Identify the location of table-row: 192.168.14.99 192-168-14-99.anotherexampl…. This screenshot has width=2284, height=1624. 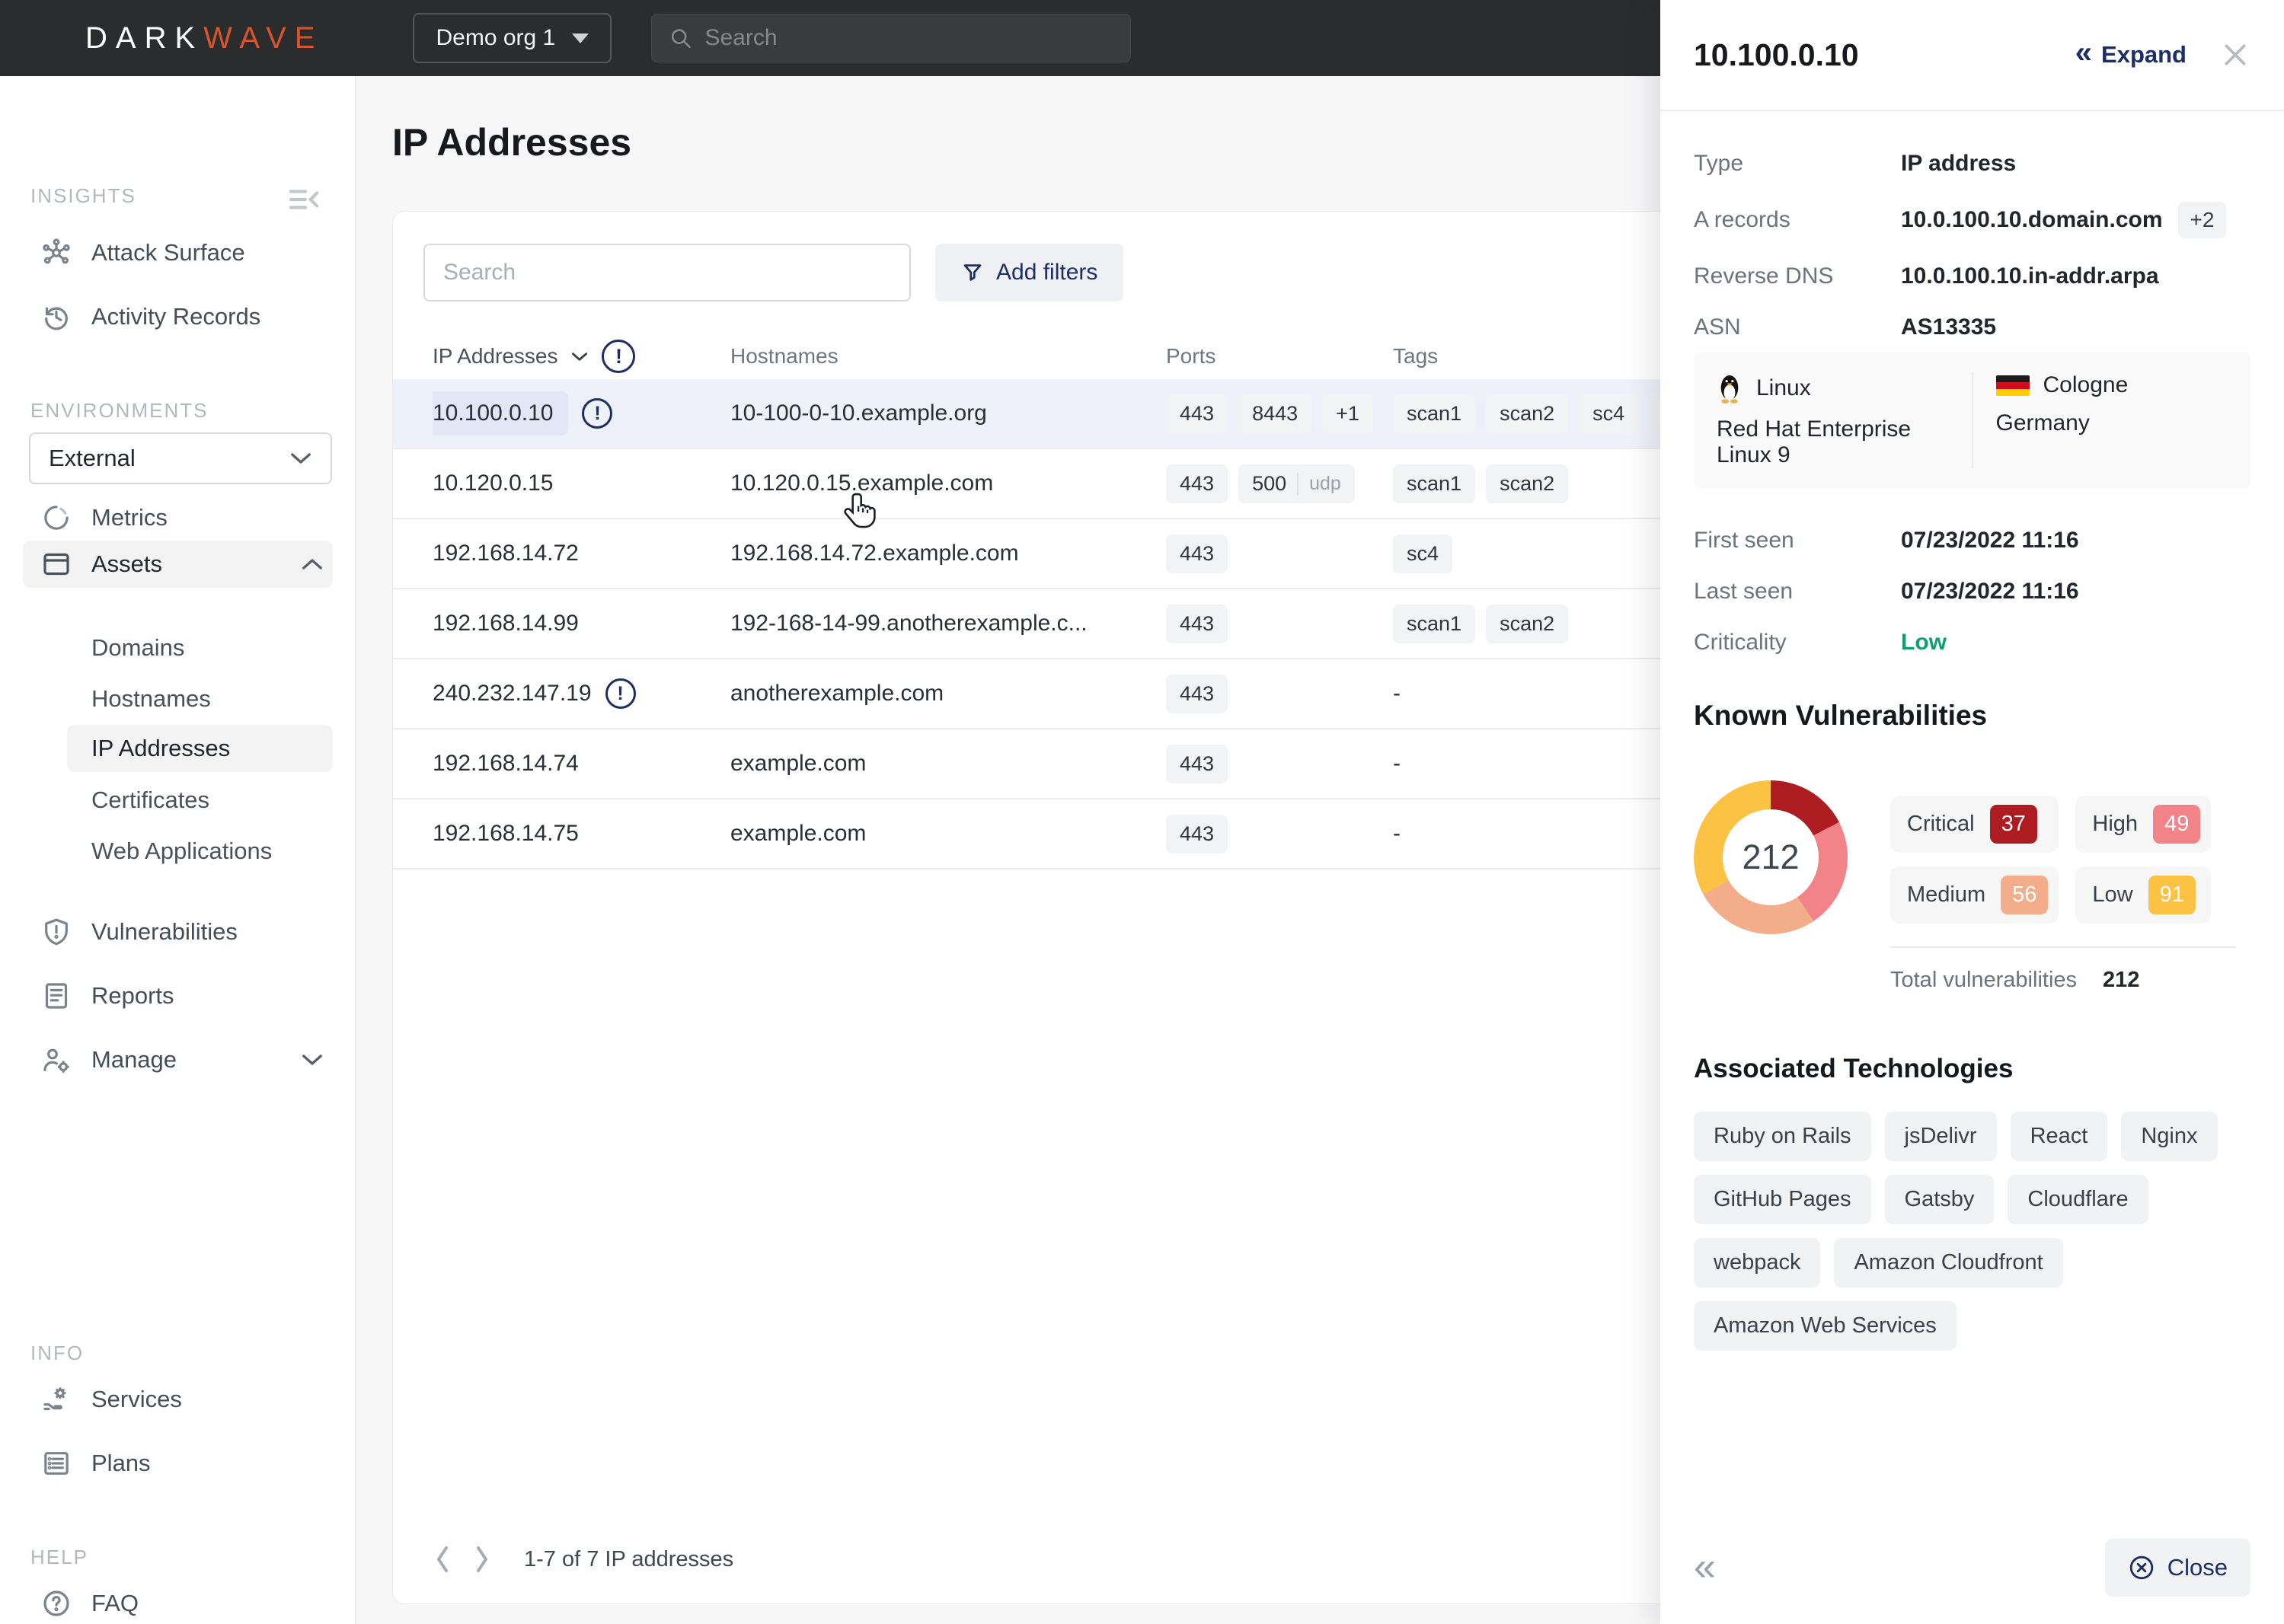
(1039, 624).